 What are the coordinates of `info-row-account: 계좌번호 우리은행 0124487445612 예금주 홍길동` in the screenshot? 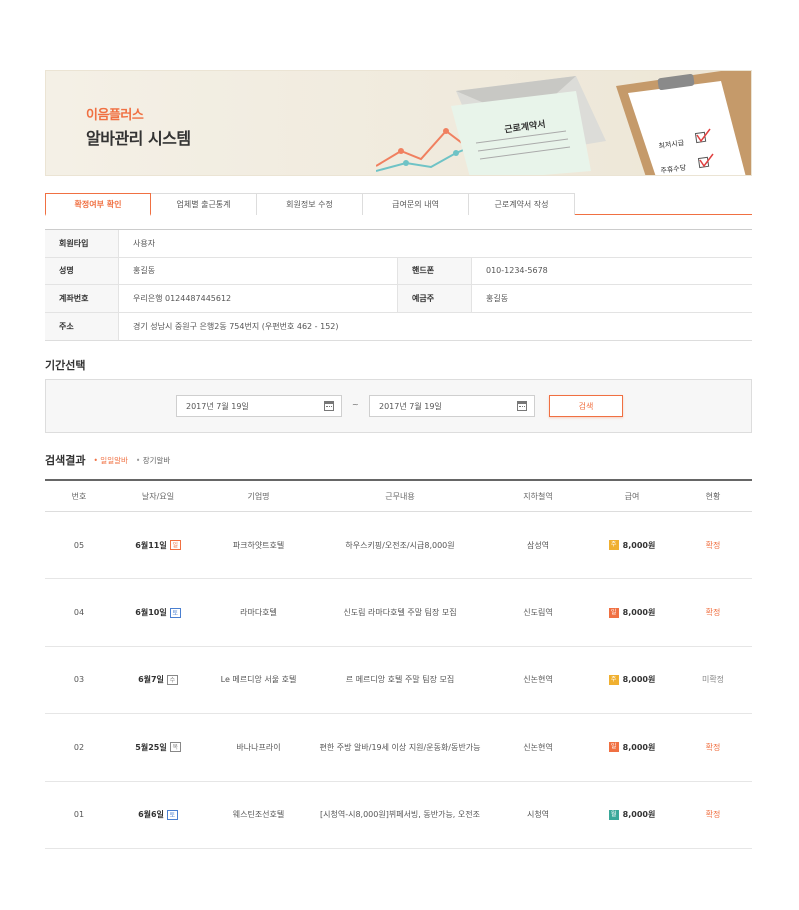 It's located at (398, 299).